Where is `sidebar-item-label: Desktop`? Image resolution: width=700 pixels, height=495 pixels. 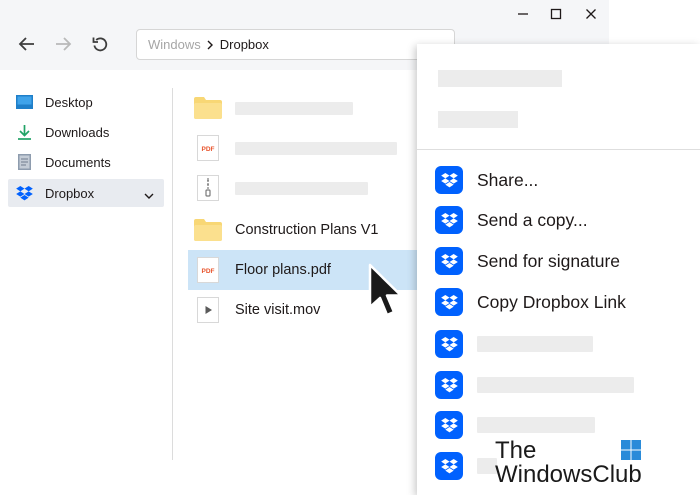 sidebar-item-label: Desktop is located at coordinates (69, 102).